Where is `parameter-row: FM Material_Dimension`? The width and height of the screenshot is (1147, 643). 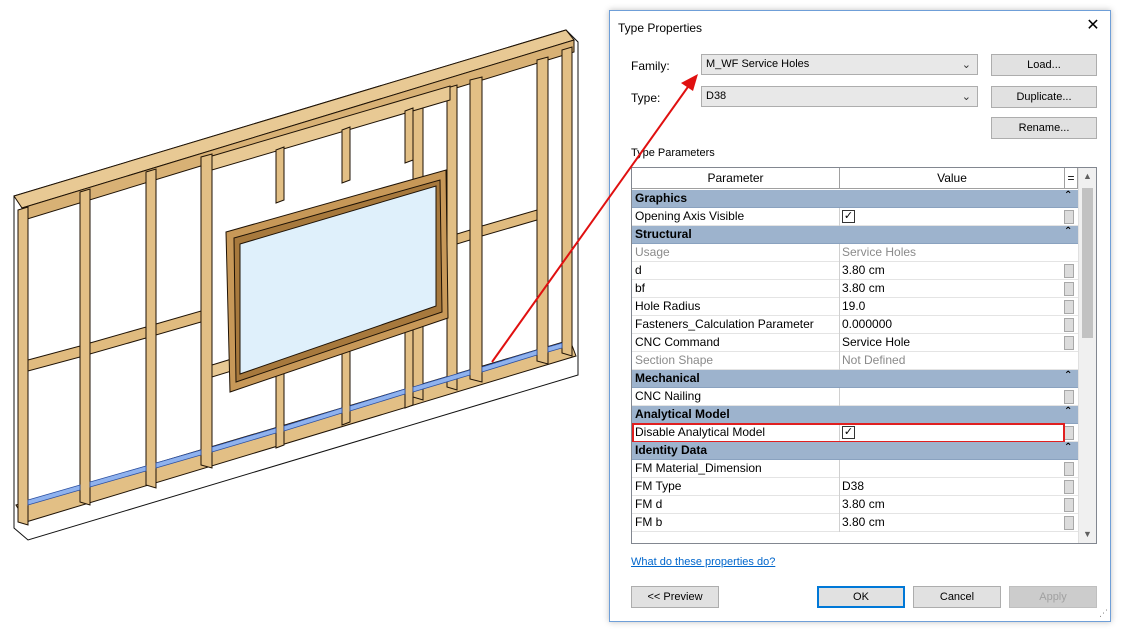 parameter-row: FM Material_Dimension is located at coordinates (855, 469).